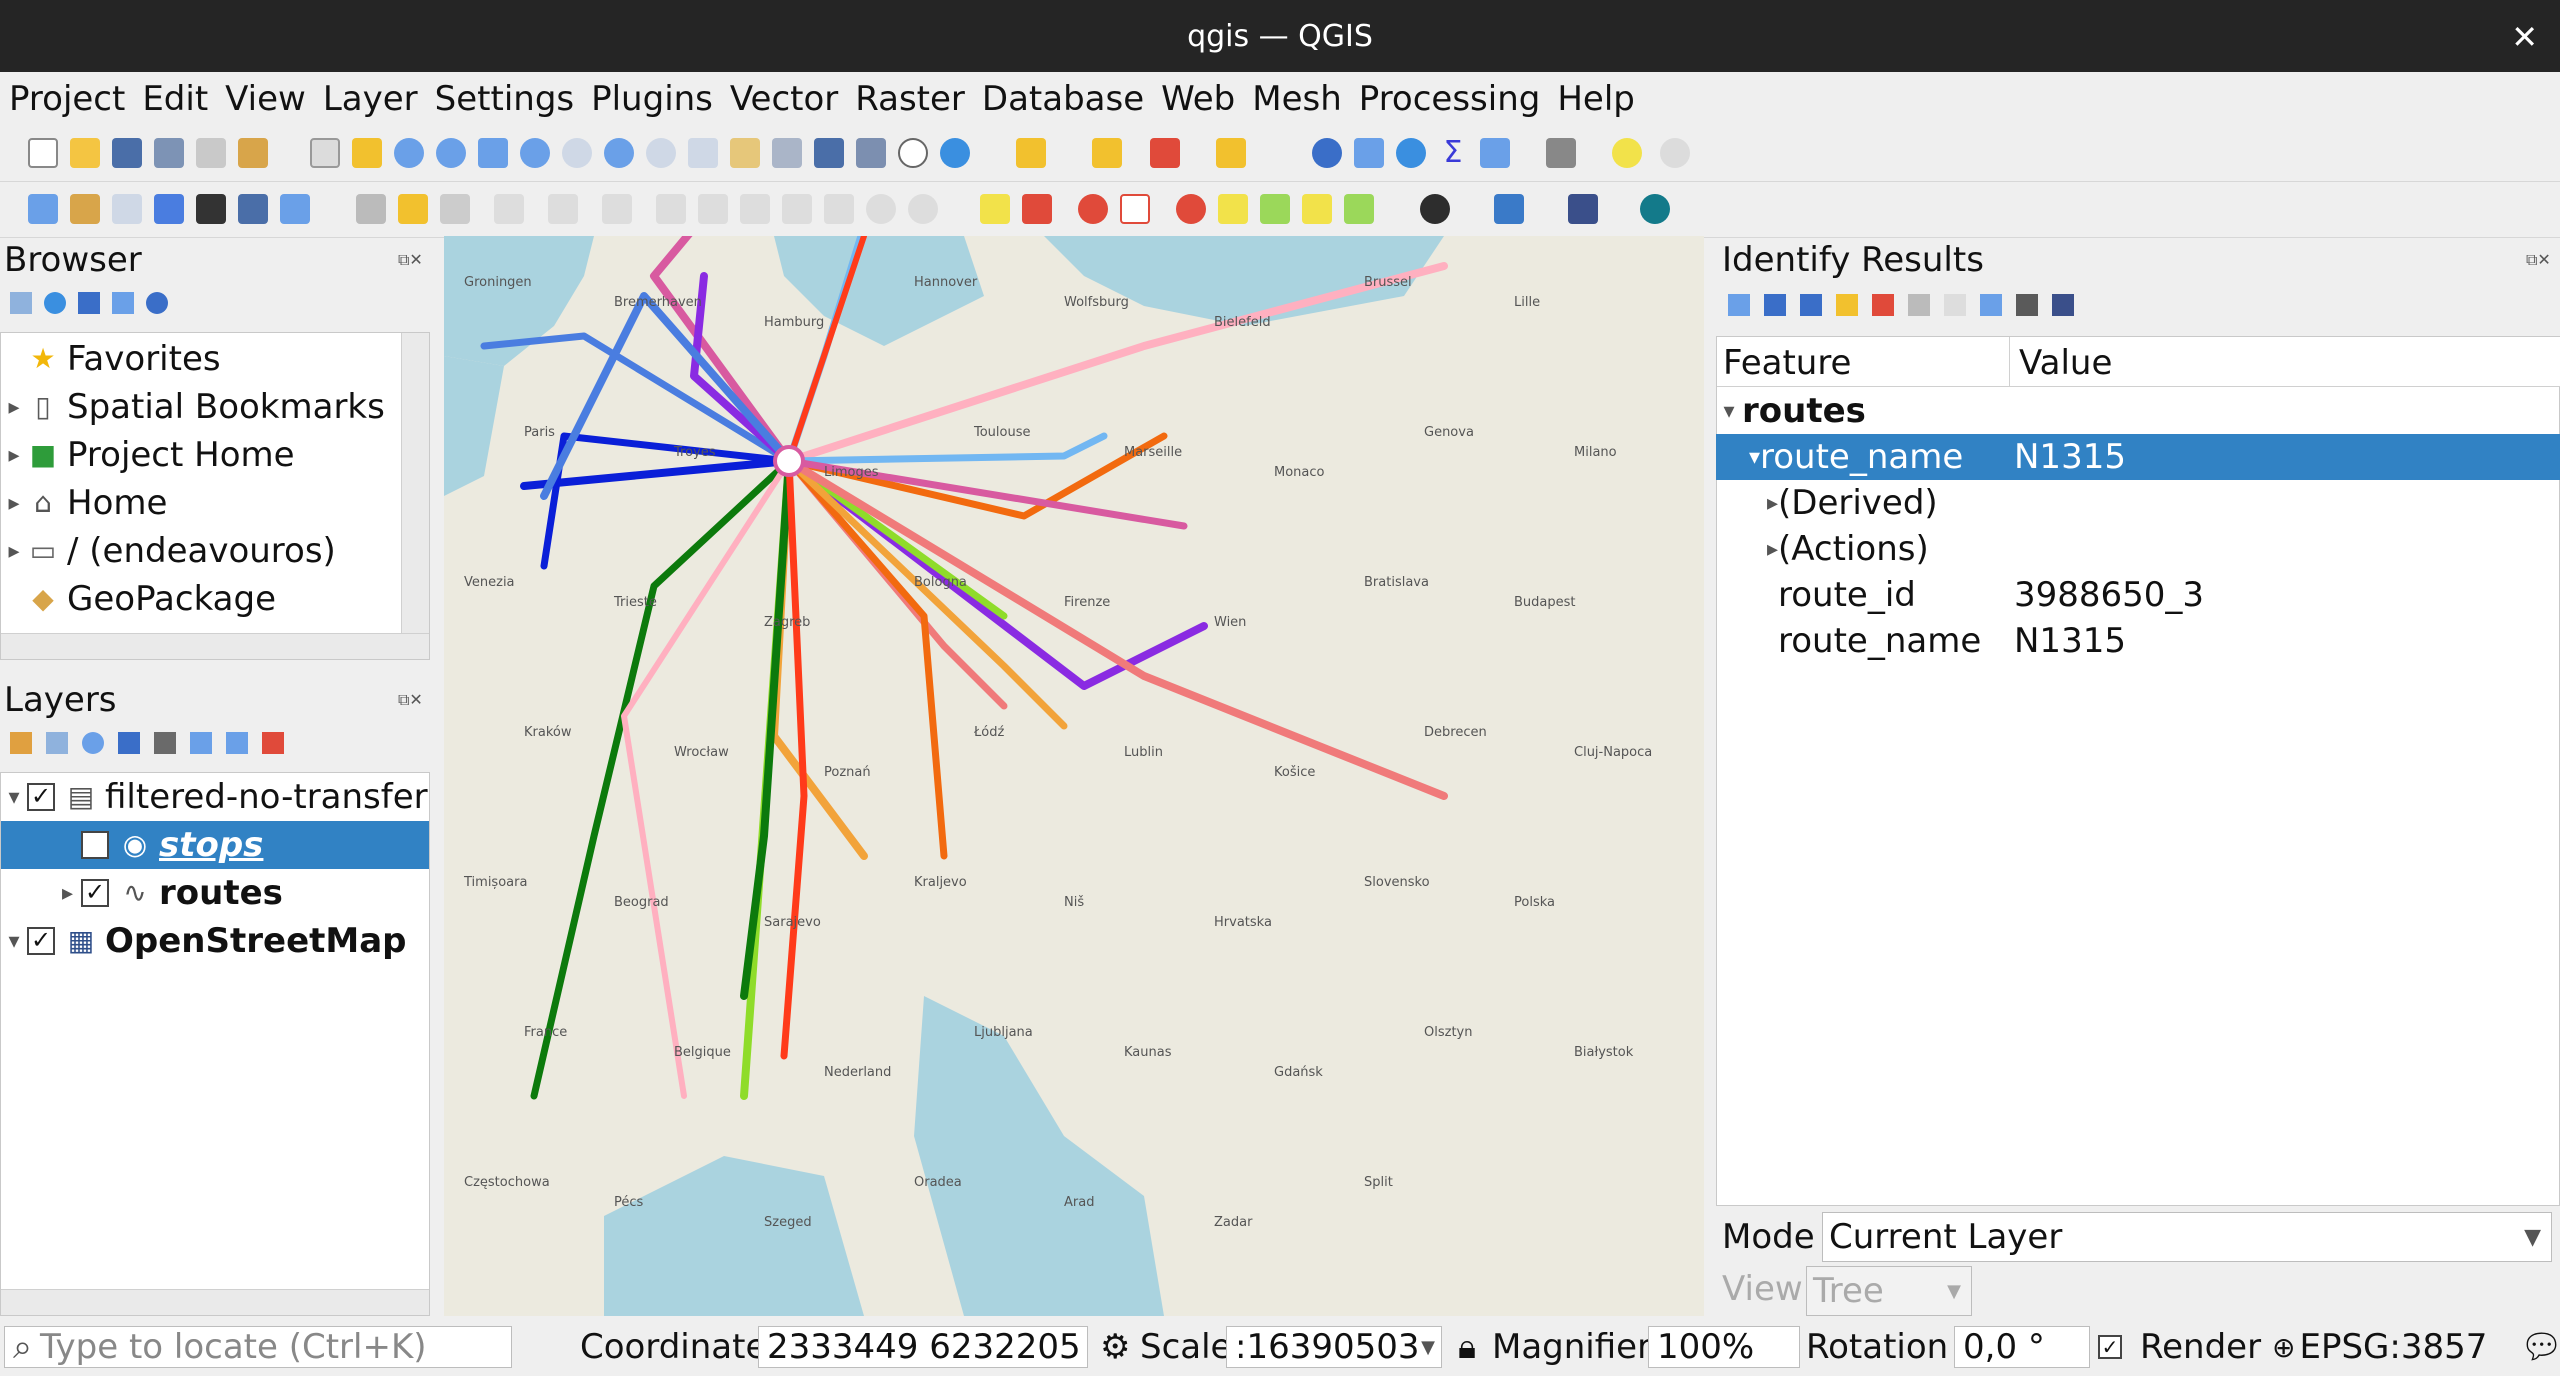 This screenshot has height=1376, width=2560. What do you see at coordinates (21, 743) in the screenshot?
I see `layer-styling-icon` at bounding box center [21, 743].